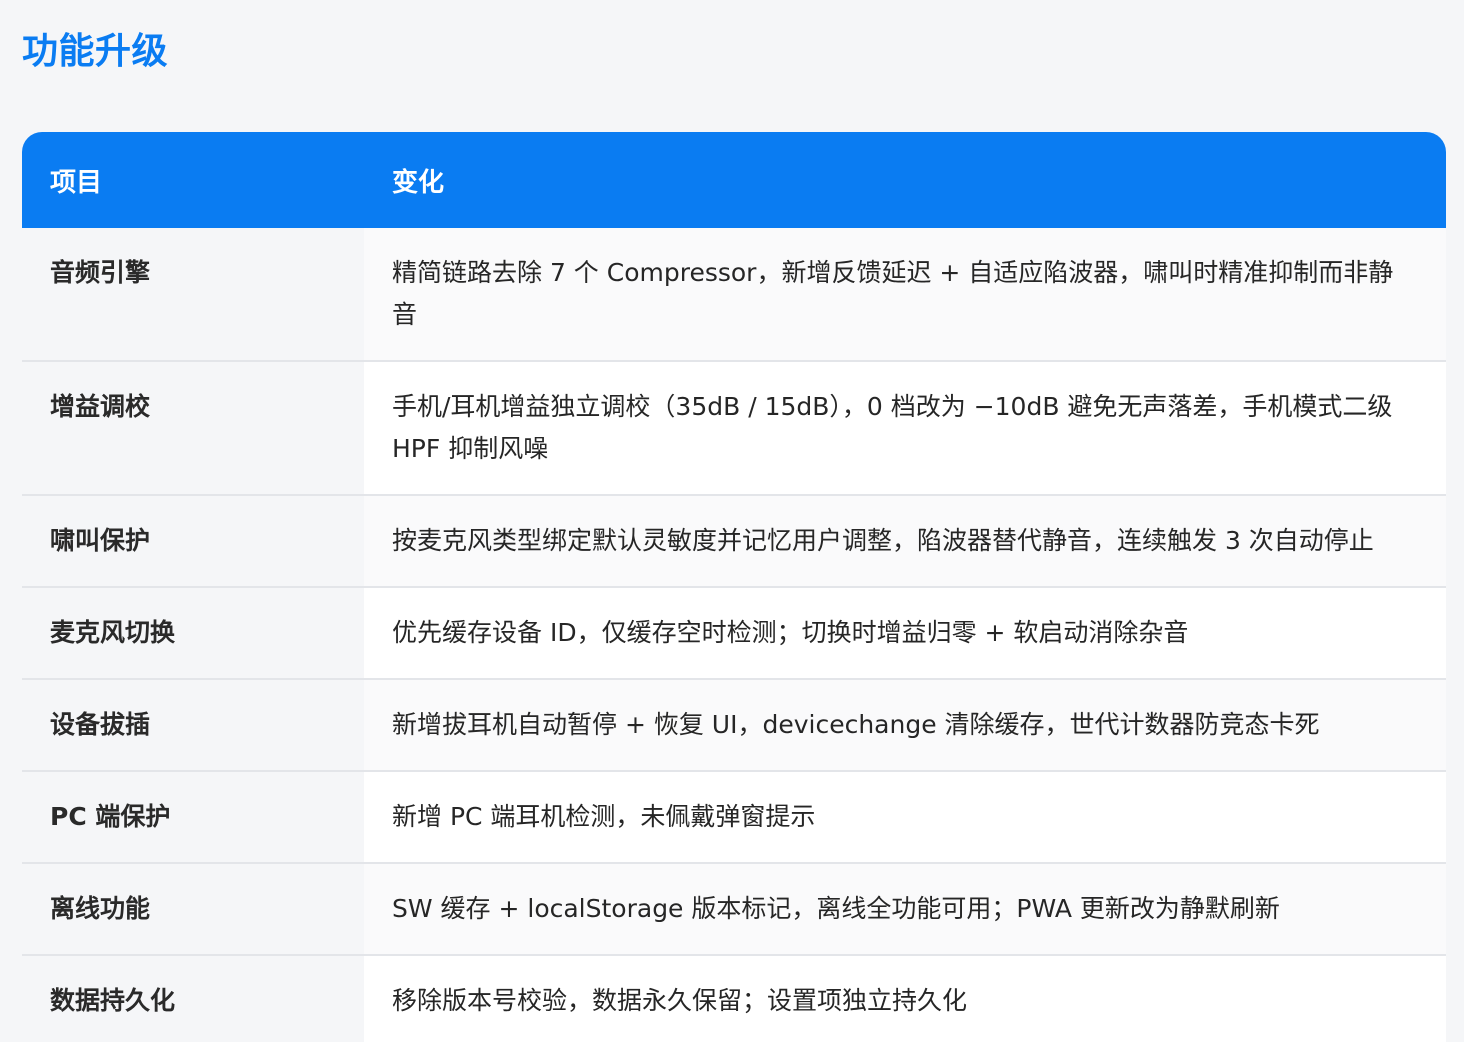  Describe the element at coordinates (193, 909) in the screenshot. I see `row-item-label: 离线功能` at that location.